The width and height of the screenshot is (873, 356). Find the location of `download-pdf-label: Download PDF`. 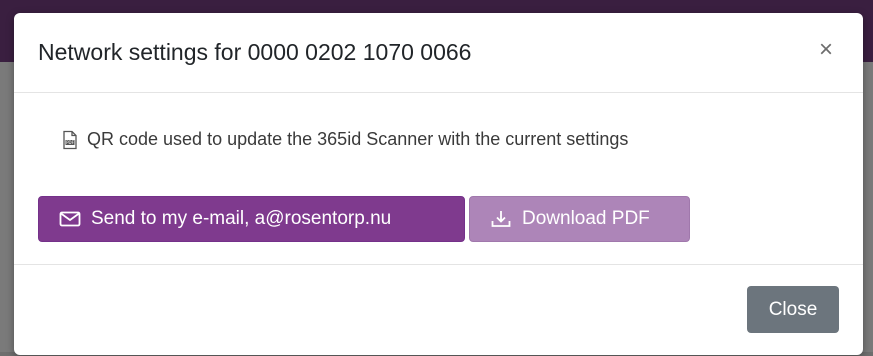

download-pdf-label: Download PDF is located at coordinates (586, 218).